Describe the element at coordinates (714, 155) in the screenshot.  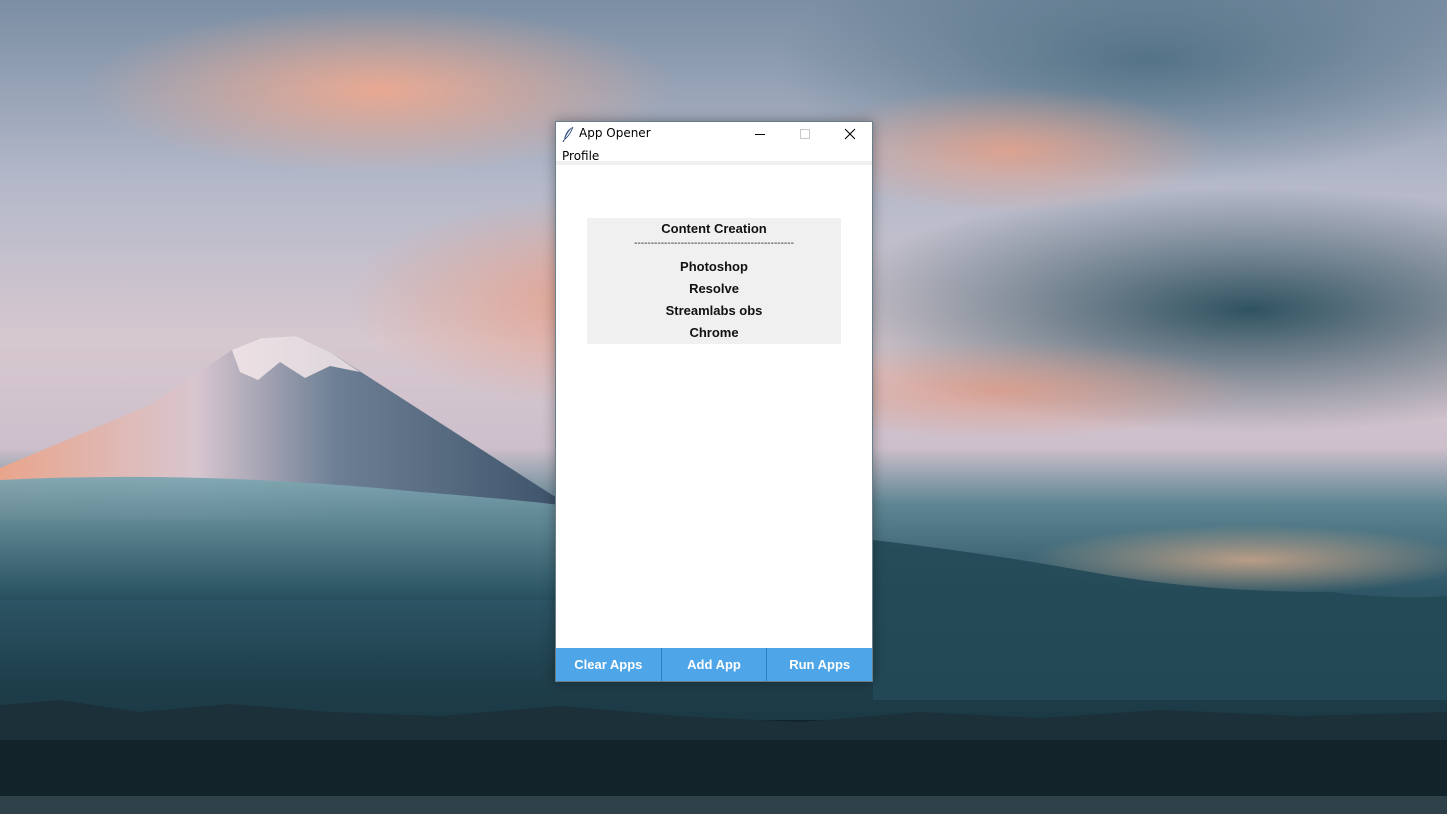
I see `menu-bar: Profile` at that location.